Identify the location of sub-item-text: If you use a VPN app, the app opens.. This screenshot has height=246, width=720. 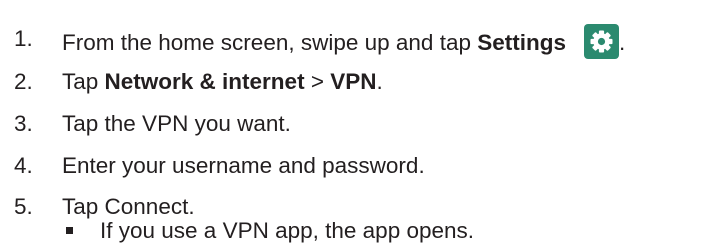
(287, 230).